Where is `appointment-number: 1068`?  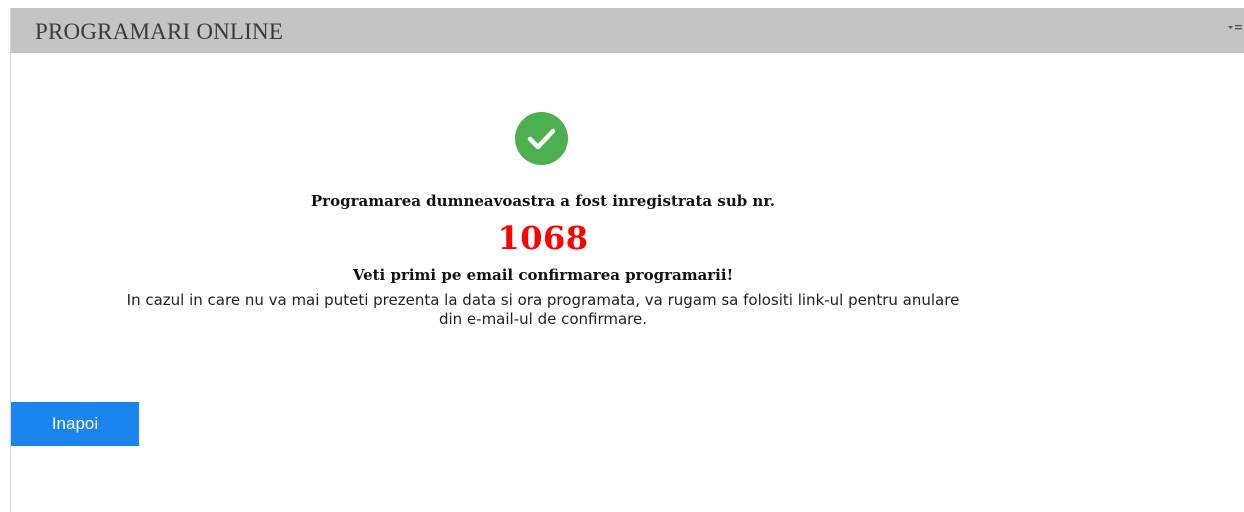 appointment-number: 1068 is located at coordinates (543, 238).